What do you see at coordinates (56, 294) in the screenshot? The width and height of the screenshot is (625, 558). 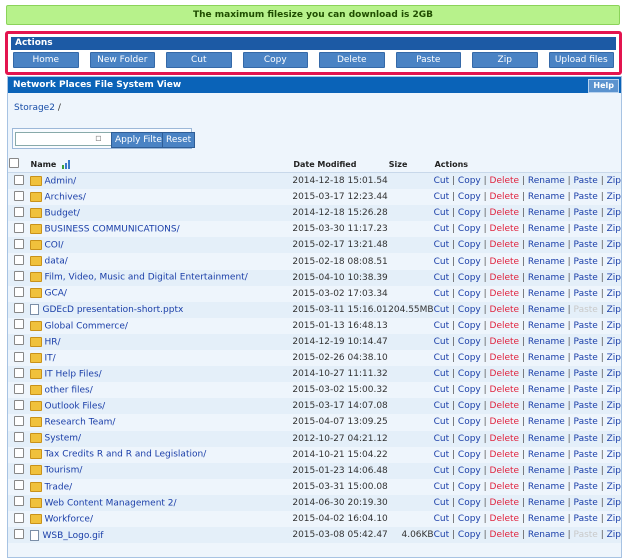 I see `file-name-link: GCA/` at bounding box center [56, 294].